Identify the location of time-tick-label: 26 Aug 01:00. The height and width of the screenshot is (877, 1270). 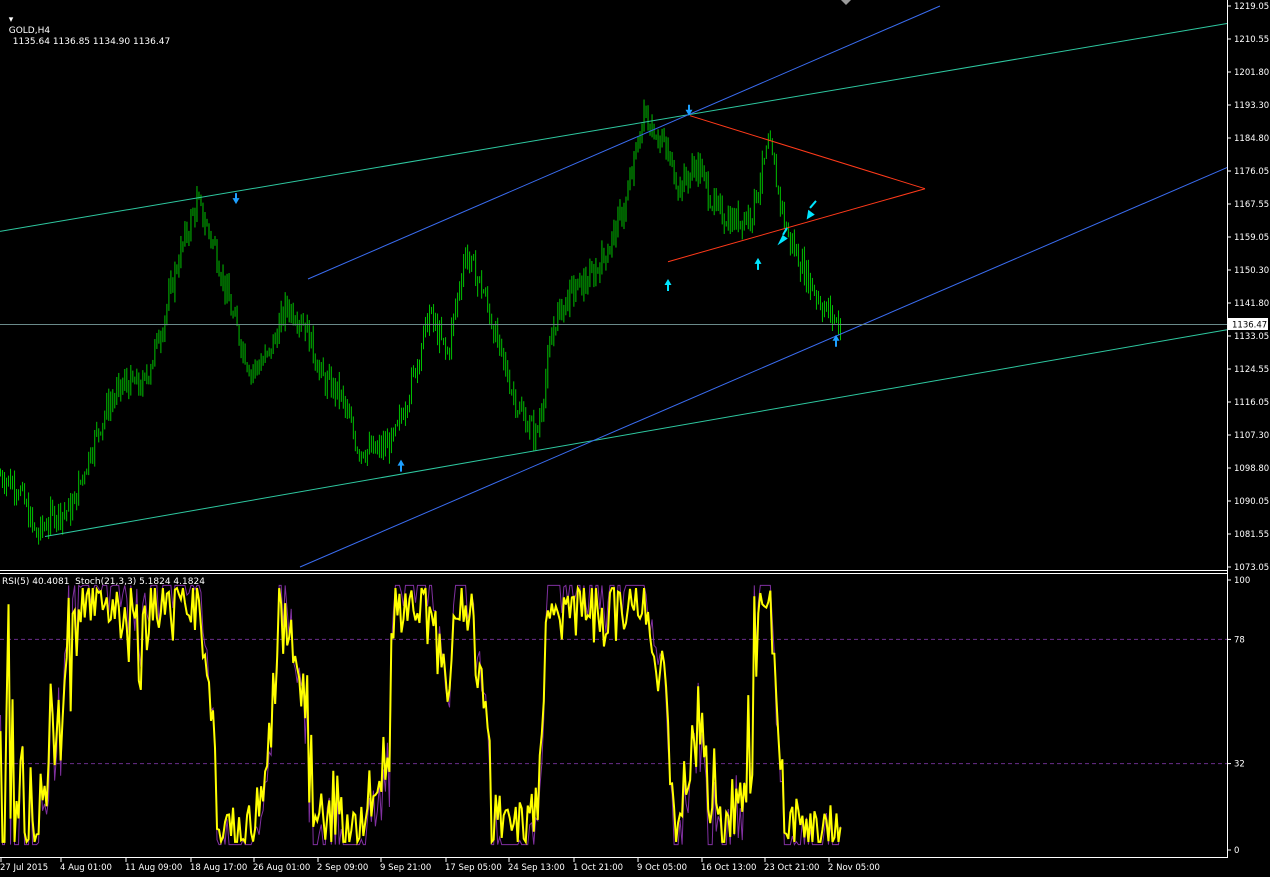
(281, 868).